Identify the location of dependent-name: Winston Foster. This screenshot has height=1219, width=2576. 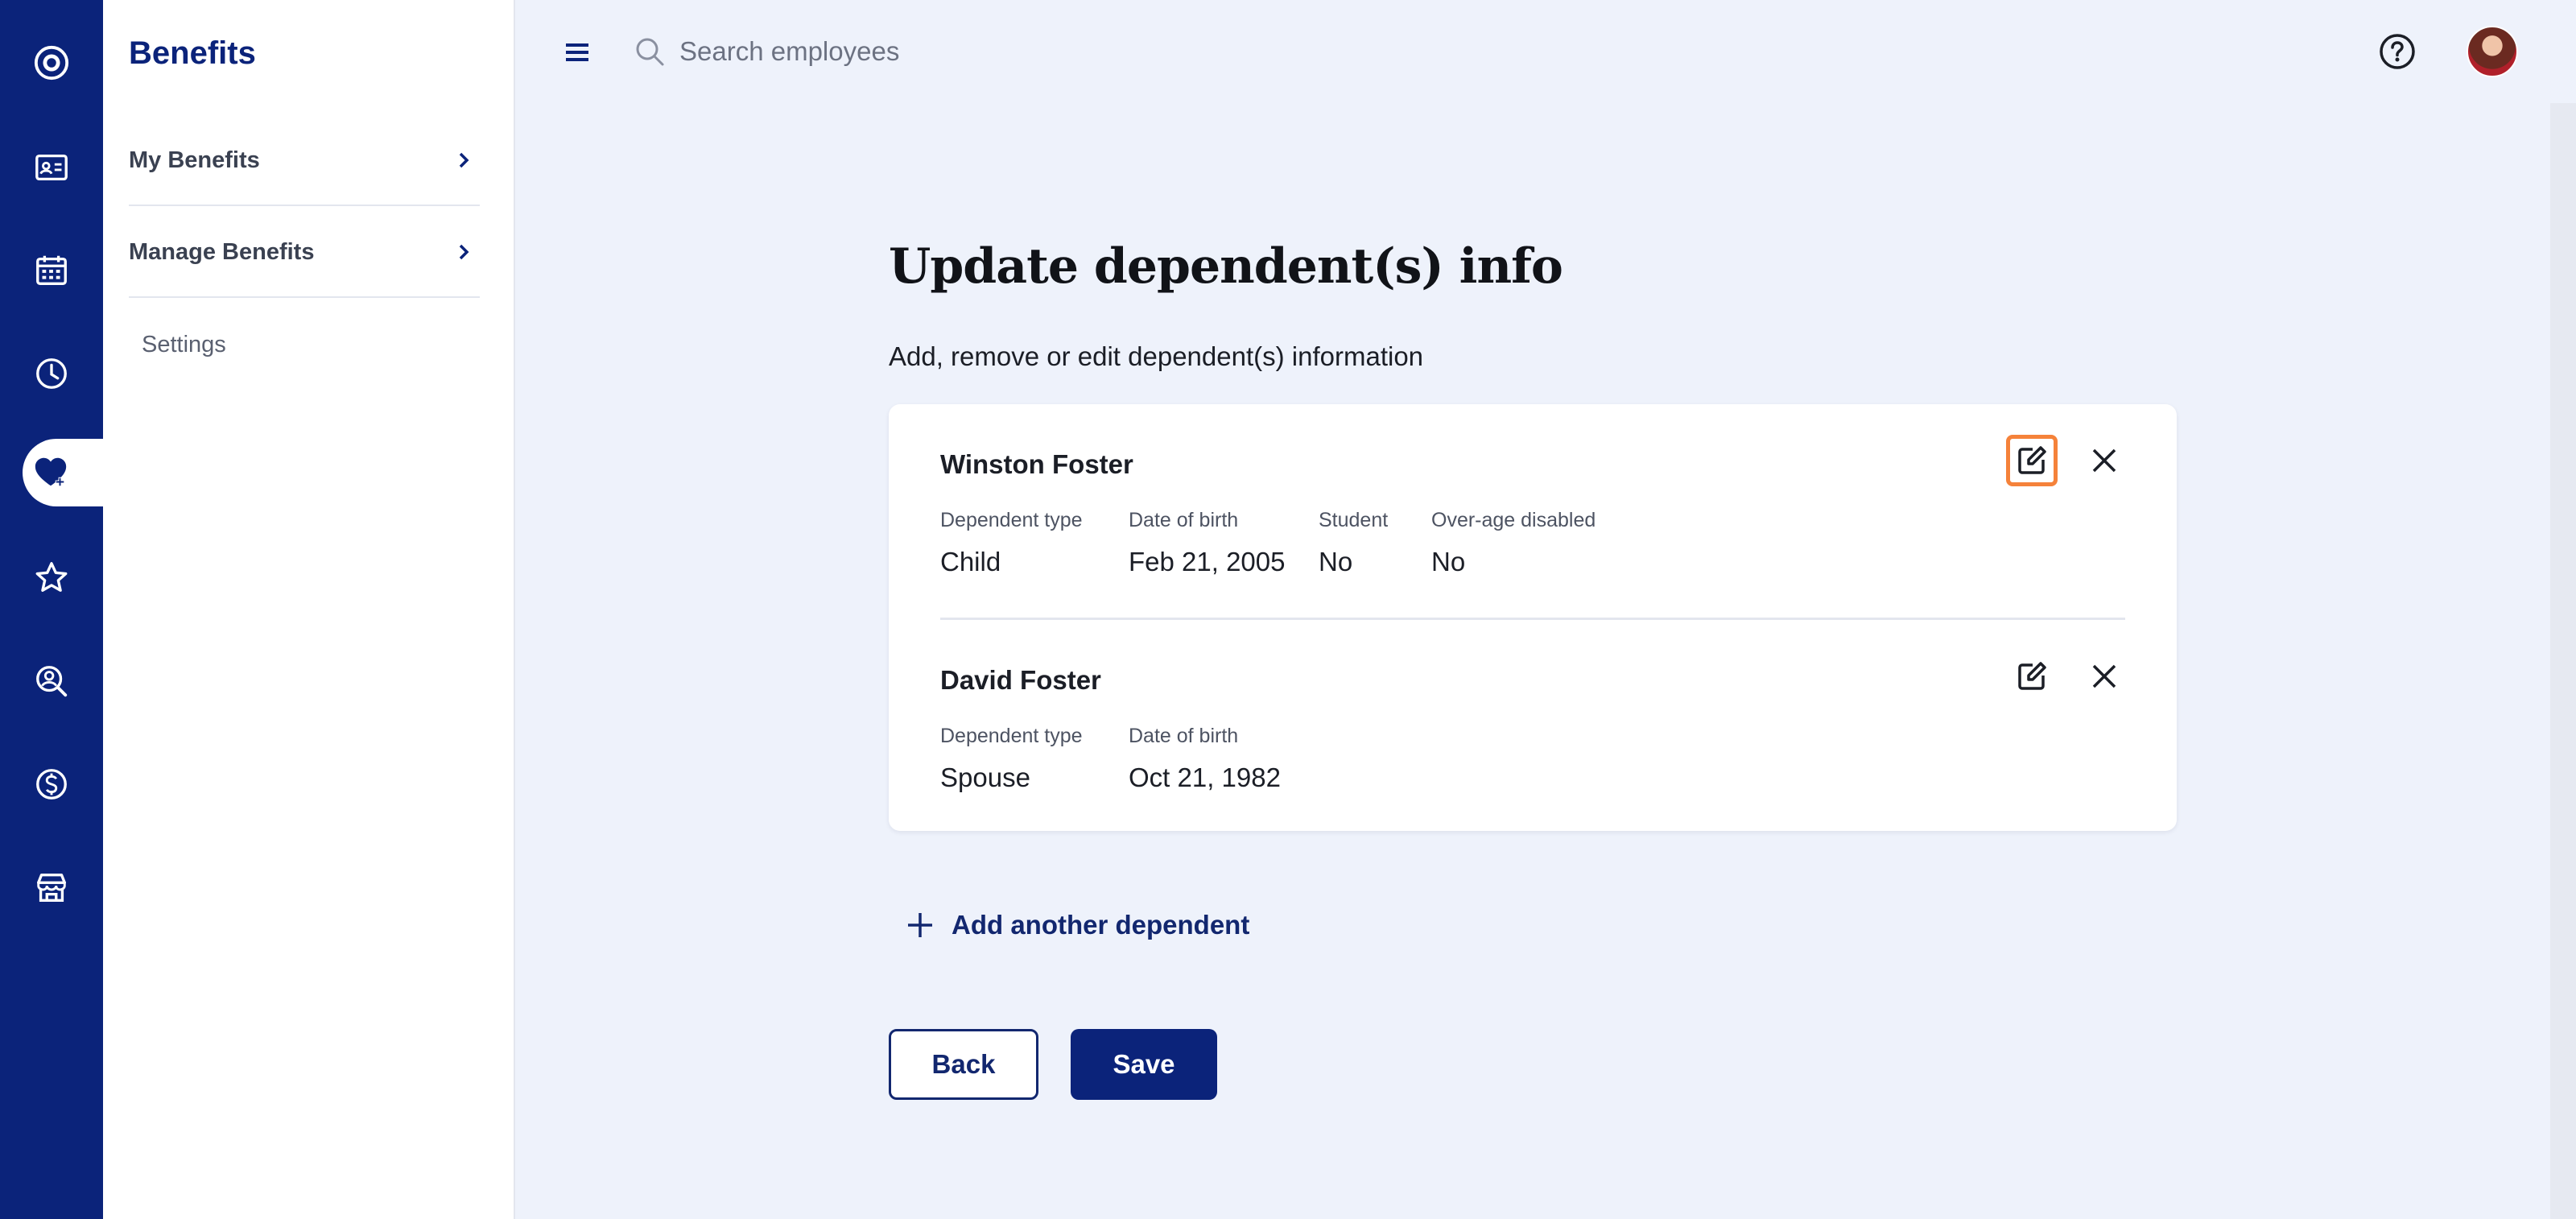
(1036, 464).